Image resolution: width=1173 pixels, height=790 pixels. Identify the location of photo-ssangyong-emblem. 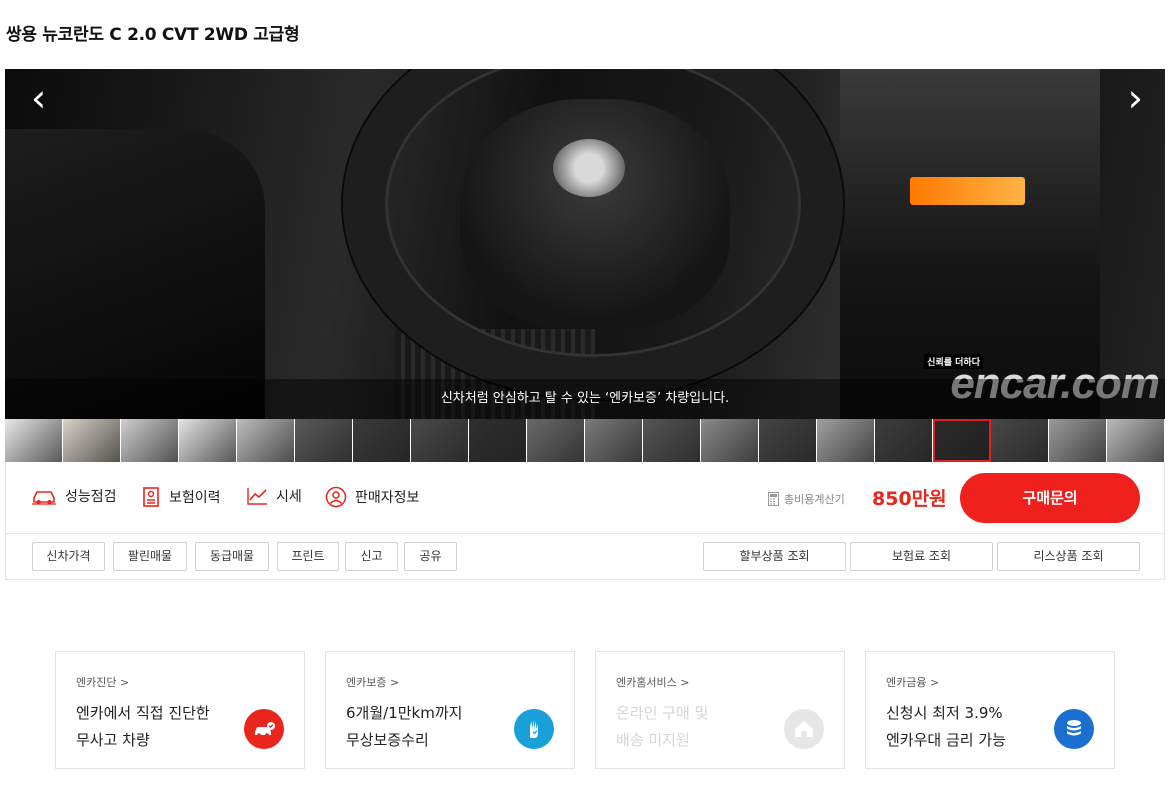
(589, 168).